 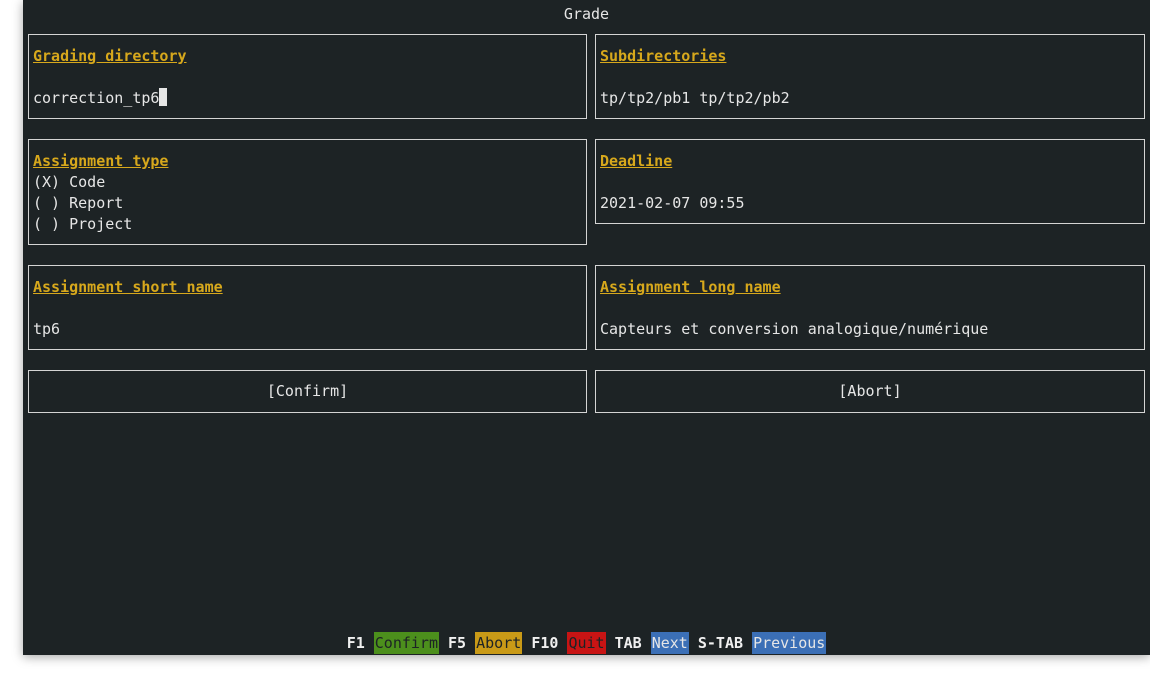 What do you see at coordinates (695, 98) in the screenshot?
I see `subdirectories-field: tp/tp2/pb1 tp/tp2/pb2` at bounding box center [695, 98].